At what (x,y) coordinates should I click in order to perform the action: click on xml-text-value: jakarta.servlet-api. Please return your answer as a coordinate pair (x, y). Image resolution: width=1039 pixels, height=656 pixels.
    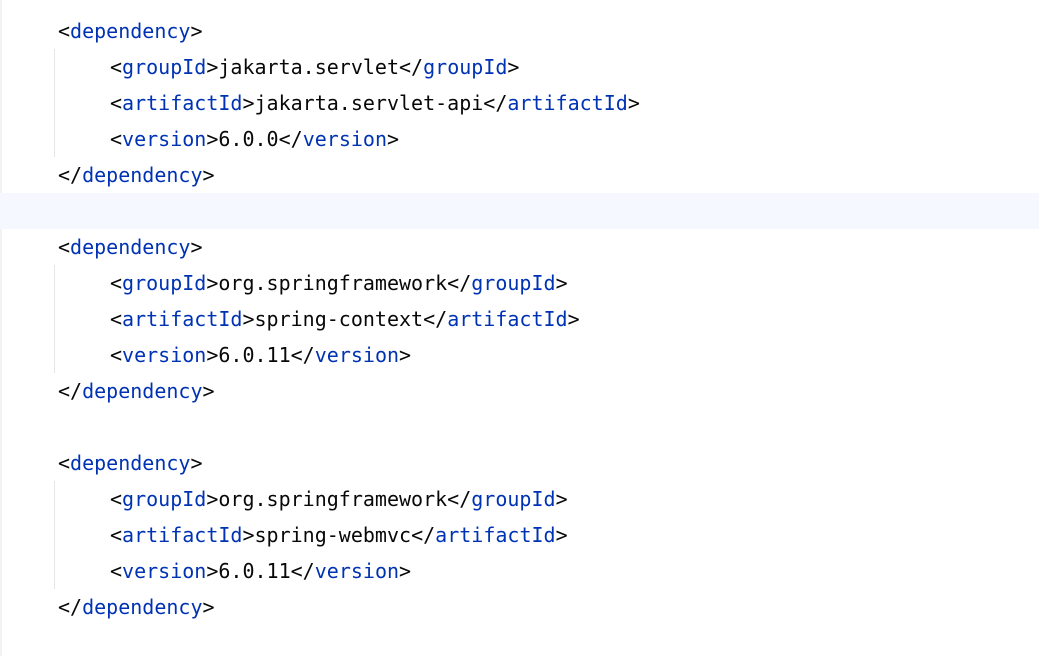
    Looking at the image, I should click on (369, 103).